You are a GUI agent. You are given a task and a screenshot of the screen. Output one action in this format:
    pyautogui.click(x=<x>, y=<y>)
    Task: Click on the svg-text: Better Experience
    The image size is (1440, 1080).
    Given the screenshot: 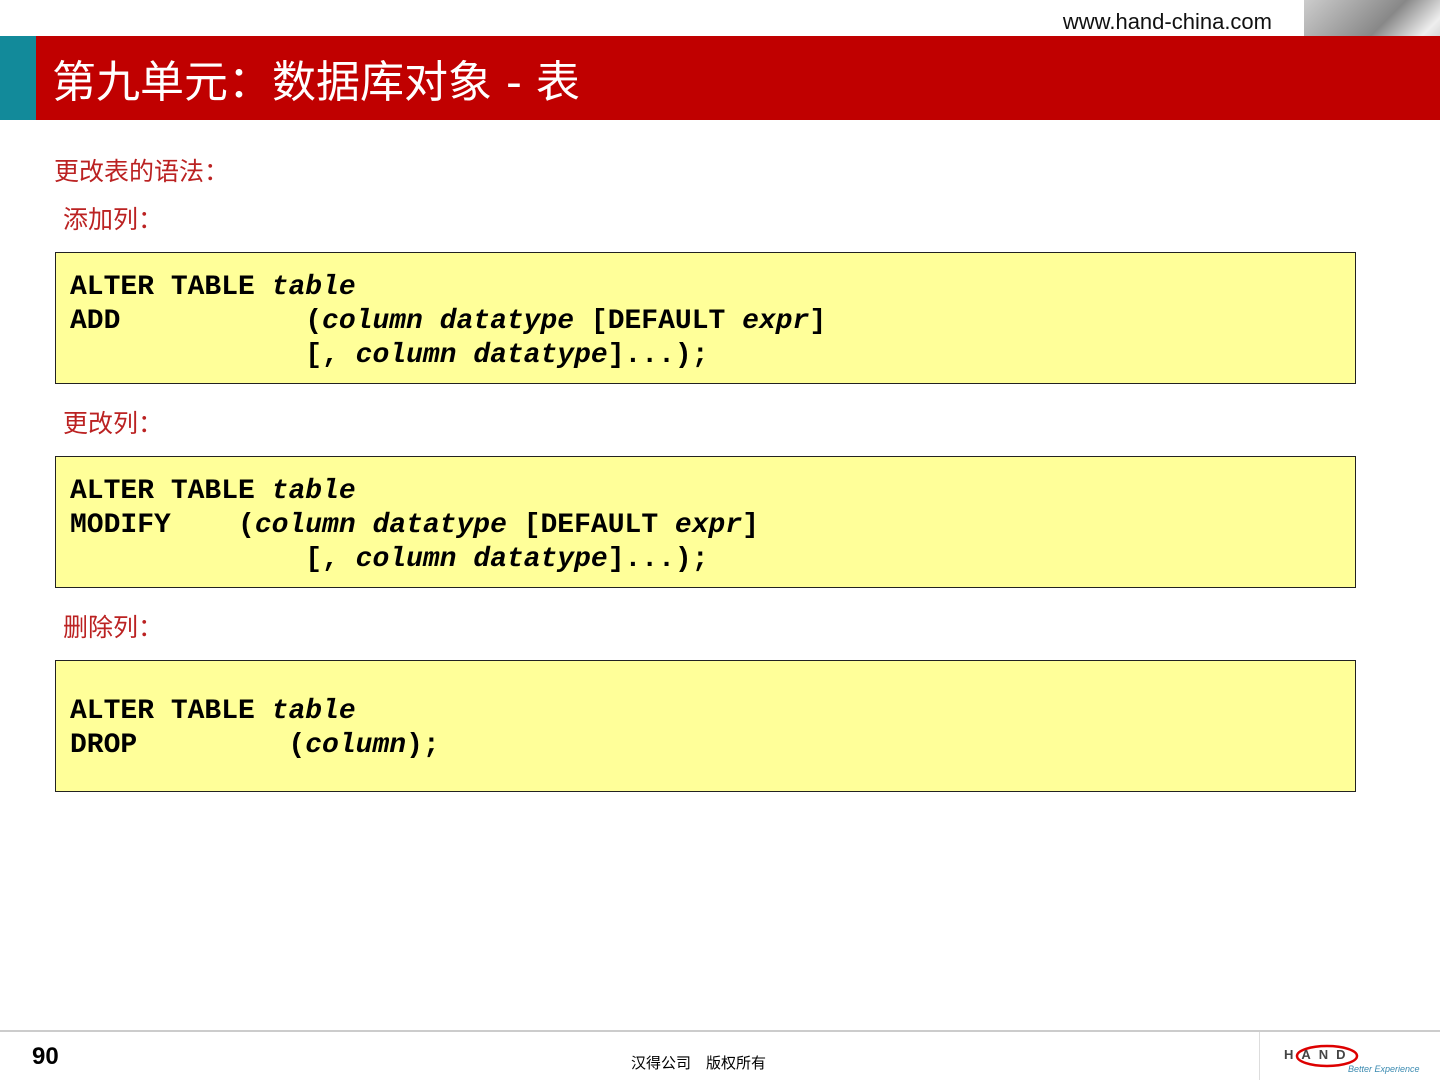 What is the action you would take?
    pyautogui.click(x=1384, y=1069)
    